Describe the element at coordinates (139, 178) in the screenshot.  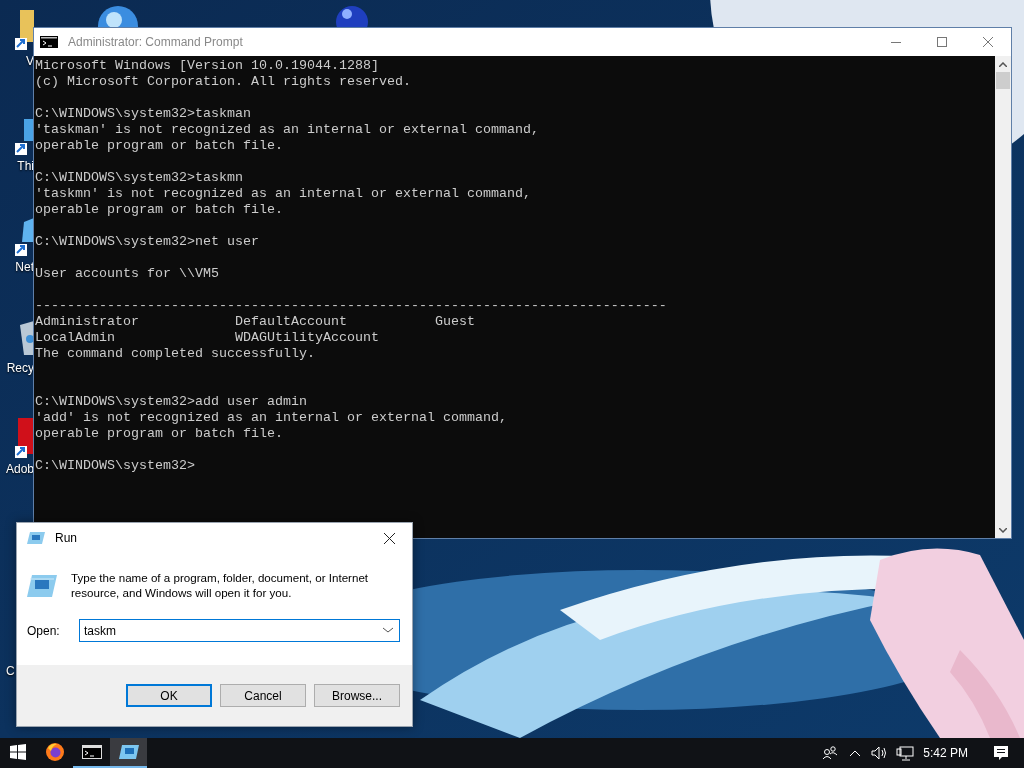
I see `console-line: C:\WINDOWS\system32>taskmn` at that location.